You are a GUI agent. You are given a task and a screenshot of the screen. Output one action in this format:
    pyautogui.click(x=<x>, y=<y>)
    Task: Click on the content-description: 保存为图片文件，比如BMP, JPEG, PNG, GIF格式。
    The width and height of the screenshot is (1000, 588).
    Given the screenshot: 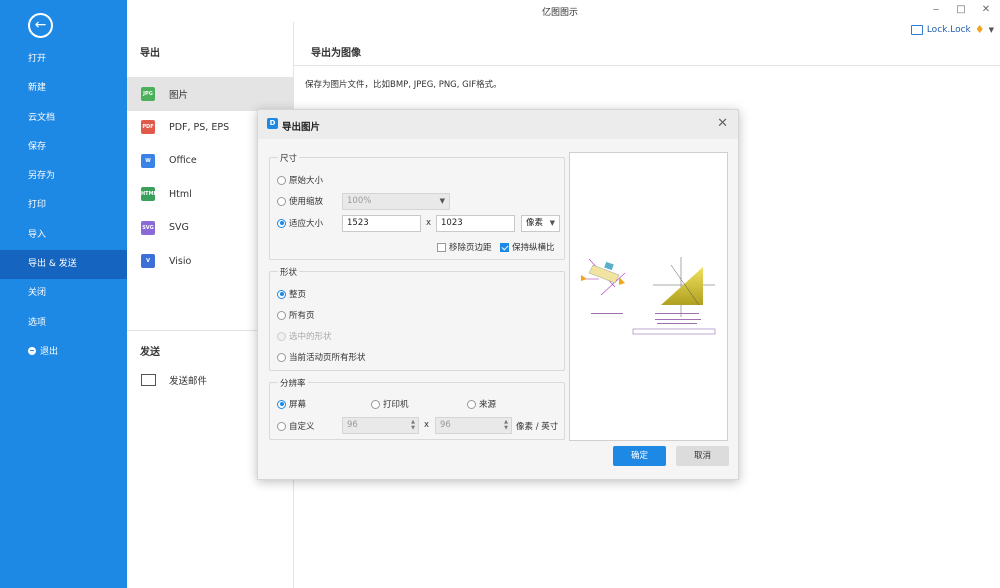 What is the action you would take?
    pyautogui.click(x=403, y=85)
    